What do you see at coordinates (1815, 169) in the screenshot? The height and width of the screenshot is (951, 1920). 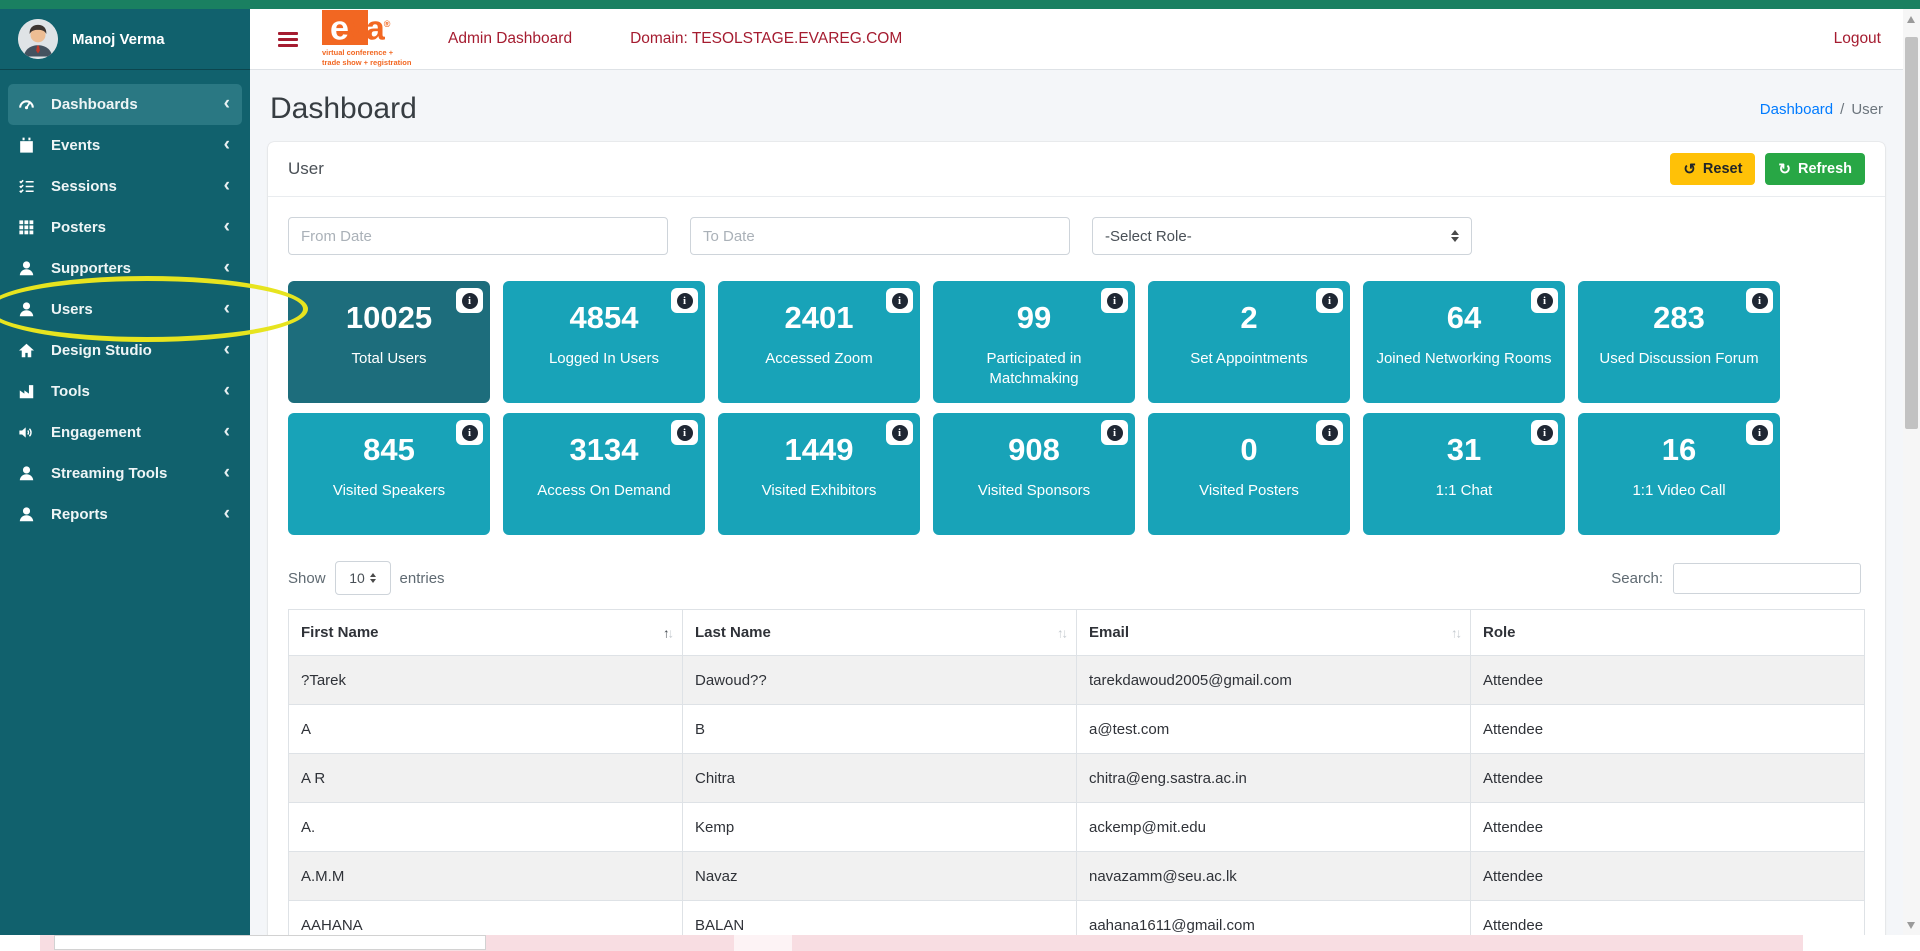 I see `refresh-button: ↻ Refresh` at bounding box center [1815, 169].